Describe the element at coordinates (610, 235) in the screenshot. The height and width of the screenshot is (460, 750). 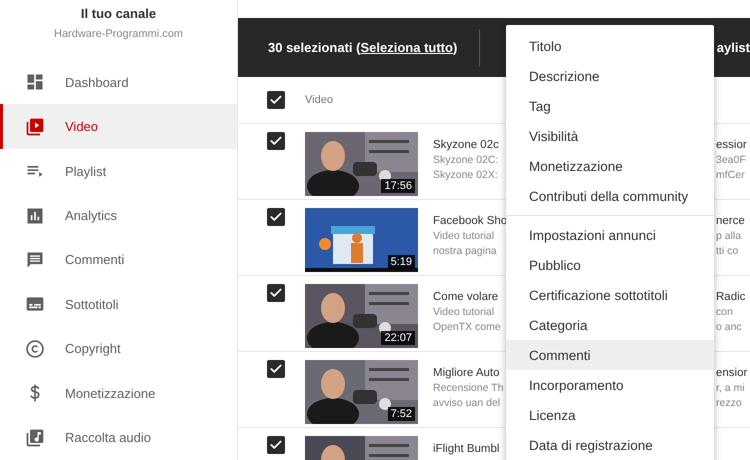
I see `menu-item: Impostazioni annunci` at that location.